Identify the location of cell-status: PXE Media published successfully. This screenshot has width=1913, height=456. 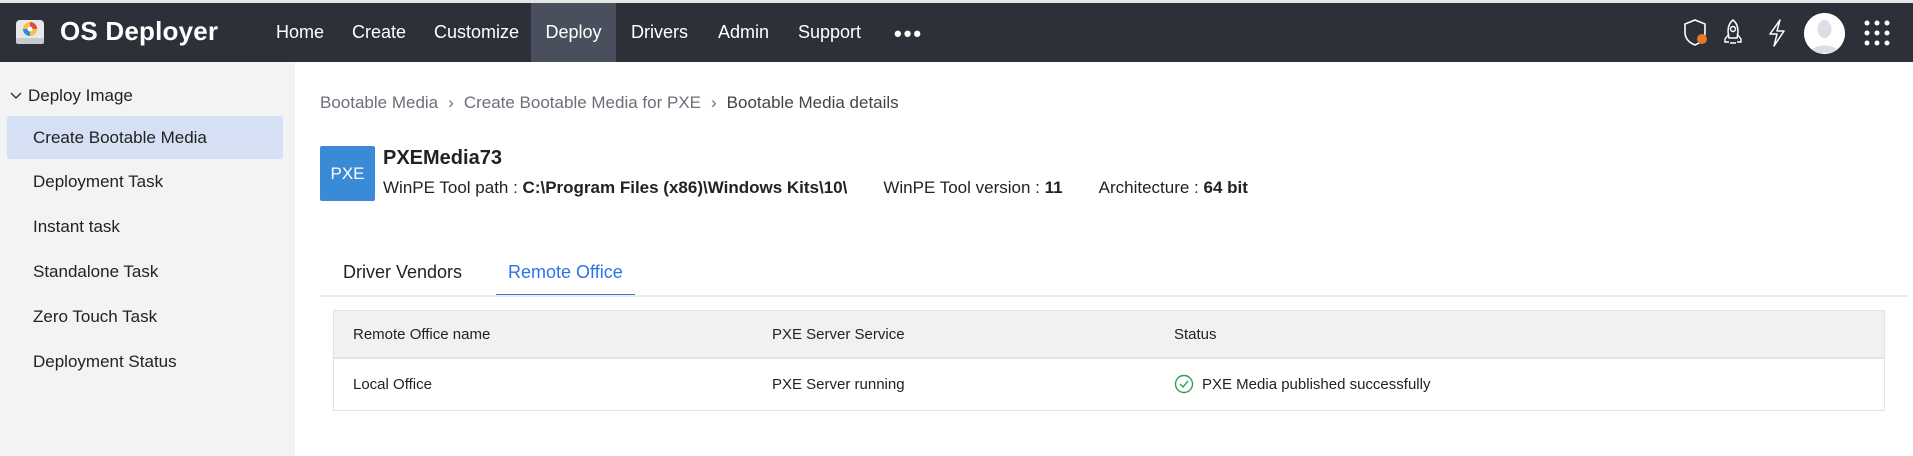
(1302, 384).